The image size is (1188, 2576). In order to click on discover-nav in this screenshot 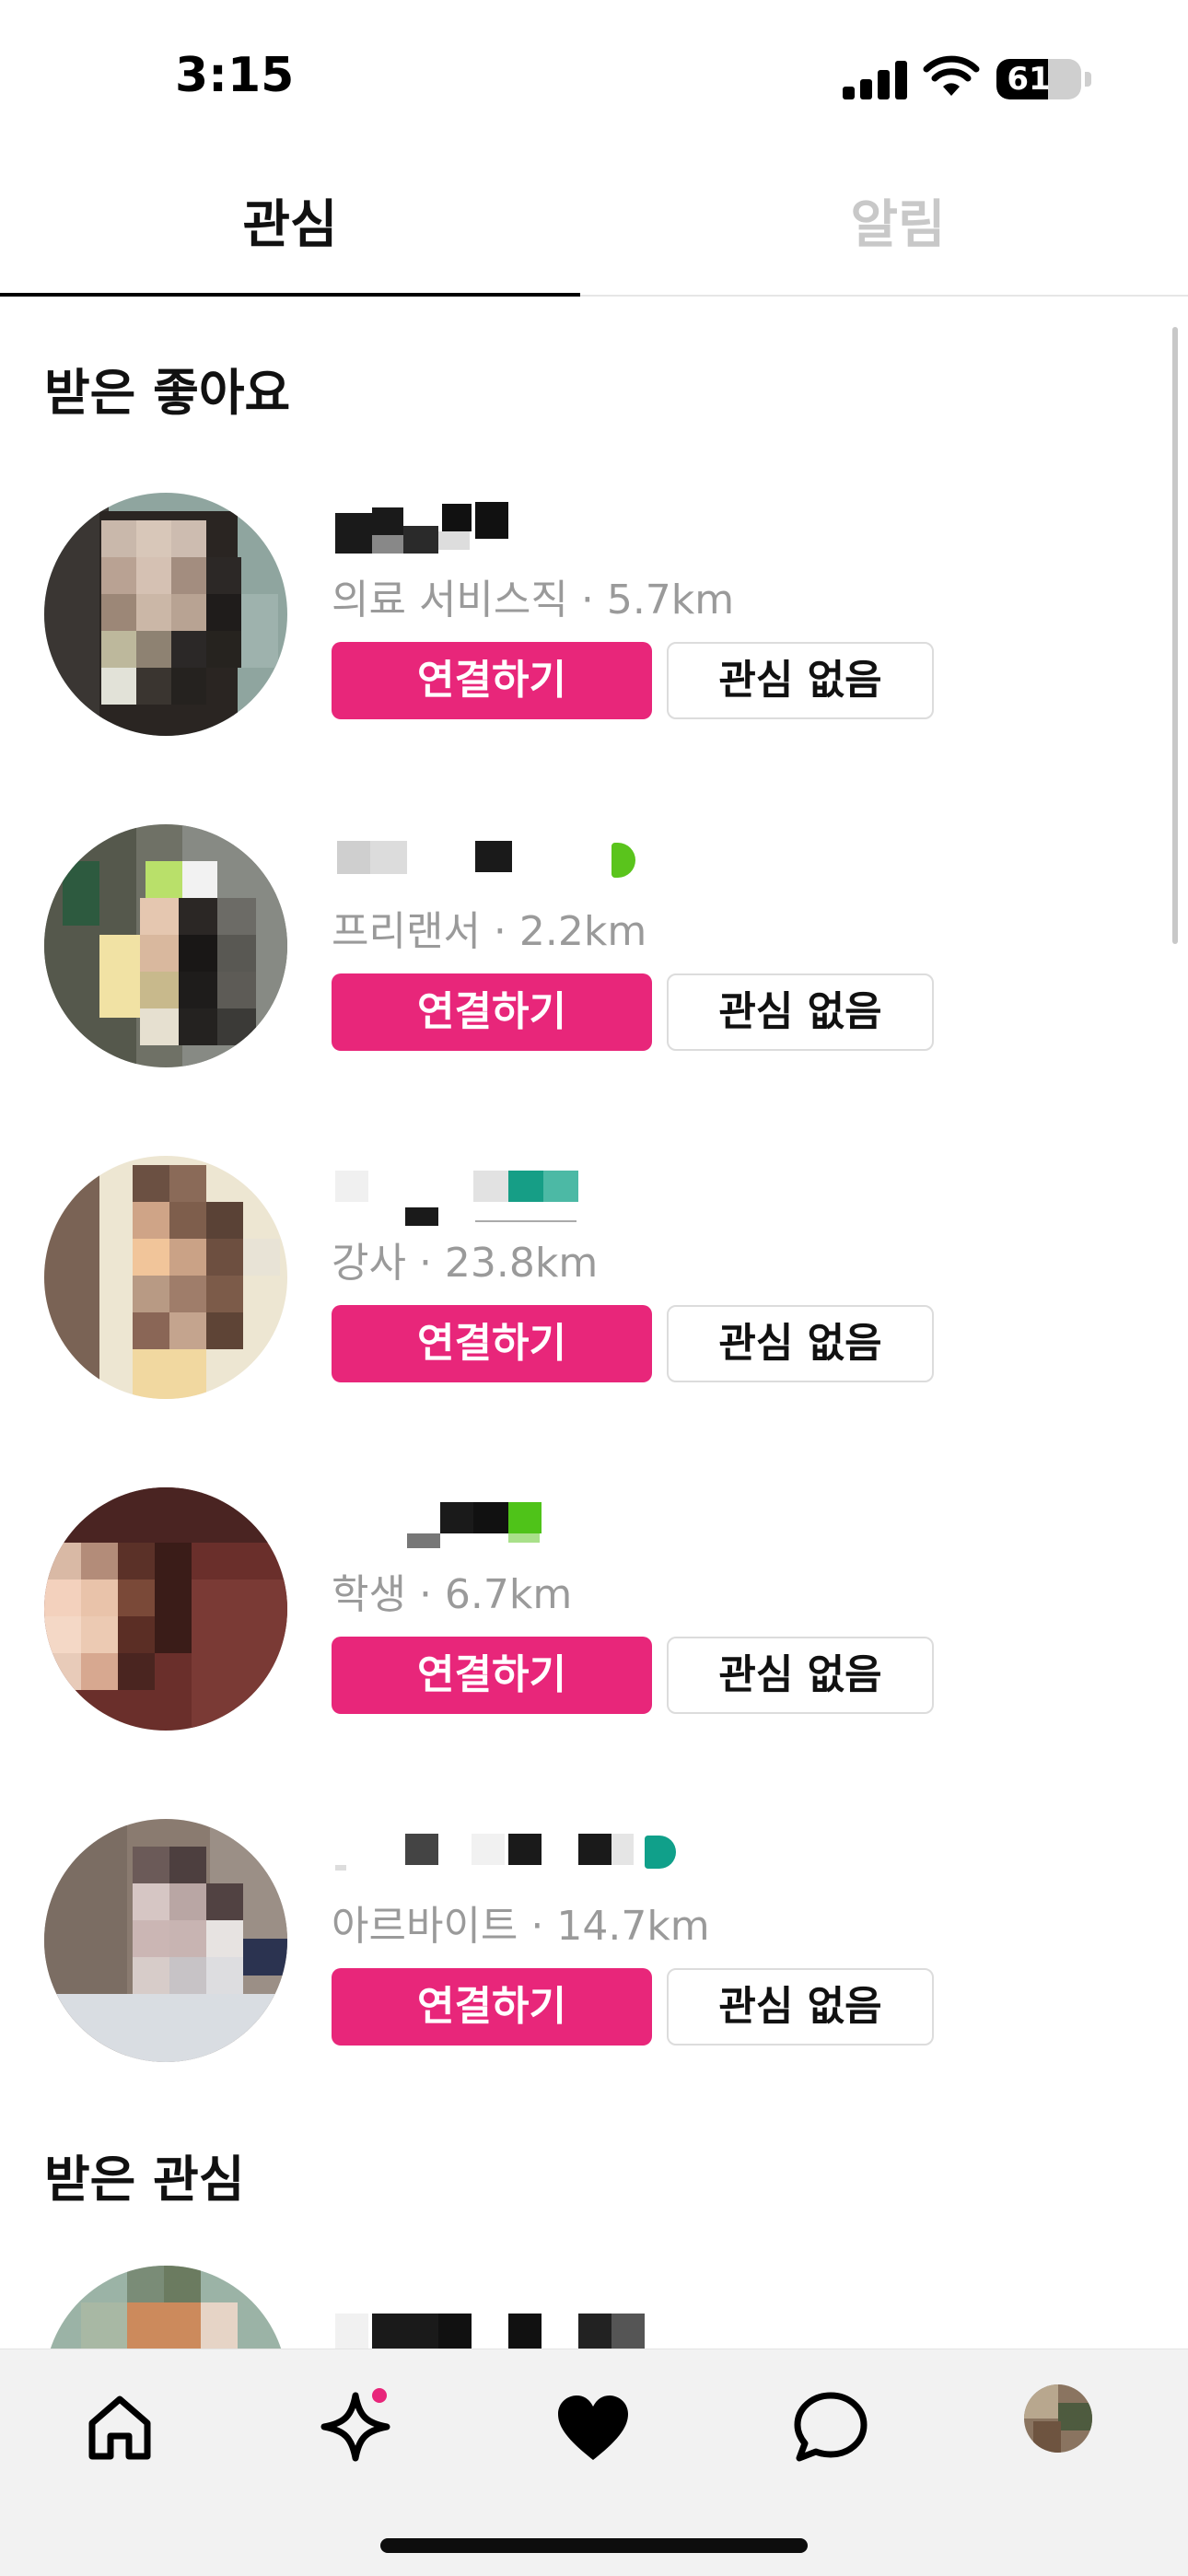, I will do `click(355, 2427)`.